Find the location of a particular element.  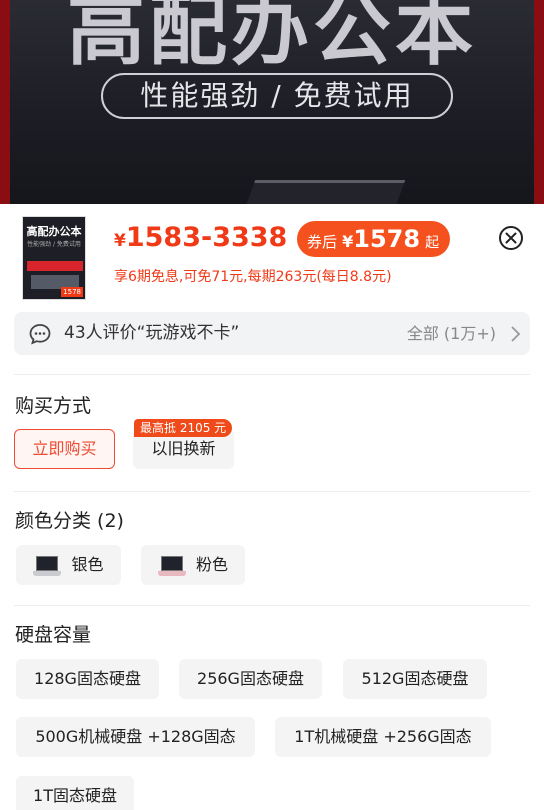

storage-option-1t-ssd: 1T固态硬盘 is located at coordinates (75, 793).